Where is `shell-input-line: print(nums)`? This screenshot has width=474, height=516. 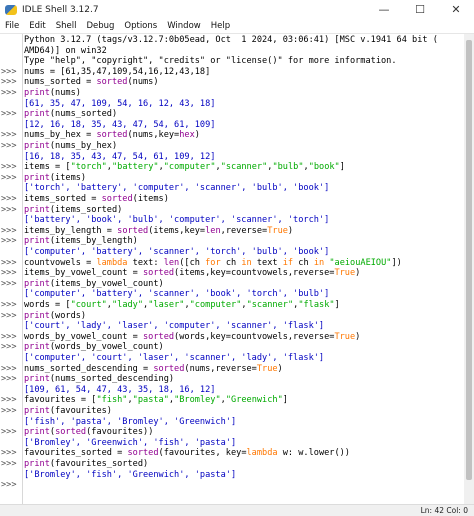
shell-input-line: print(nums) is located at coordinates (52, 93).